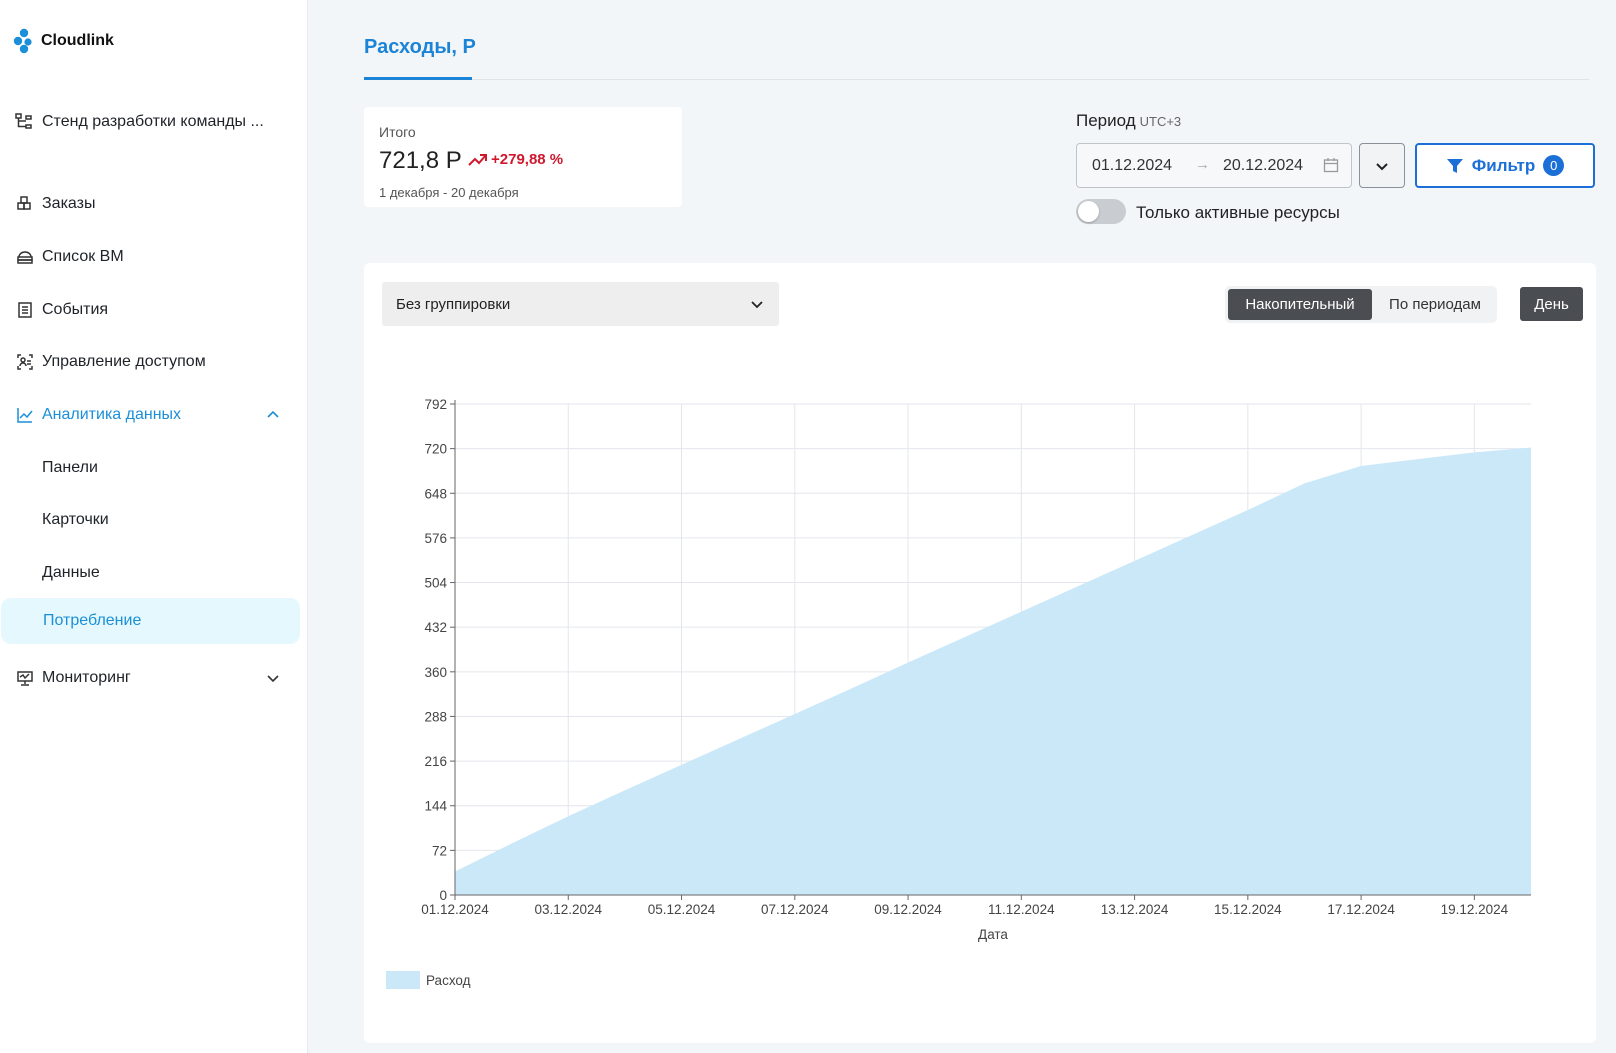 The height and width of the screenshot is (1053, 1616). I want to click on filter-count-badge: 0, so click(1554, 165).